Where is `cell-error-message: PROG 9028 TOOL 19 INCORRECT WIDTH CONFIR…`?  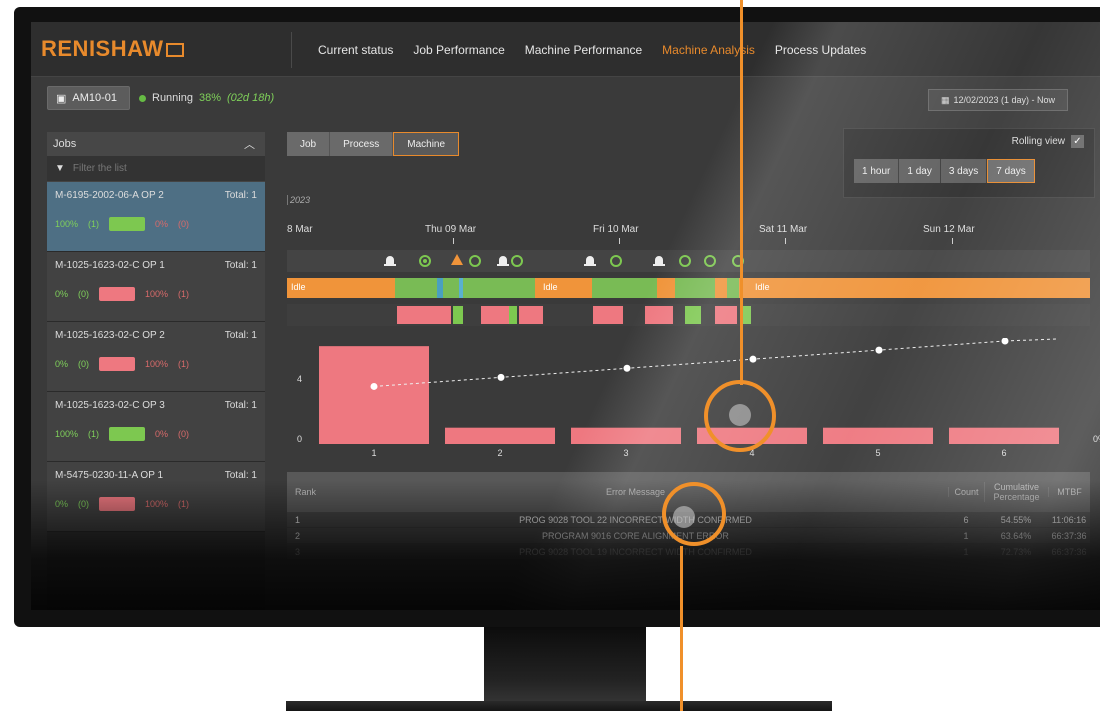 cell-error-message: PROG 9028 TOOL 19 INCORRECT WIDTH CONFIR… is located at coordinates (635, 551).